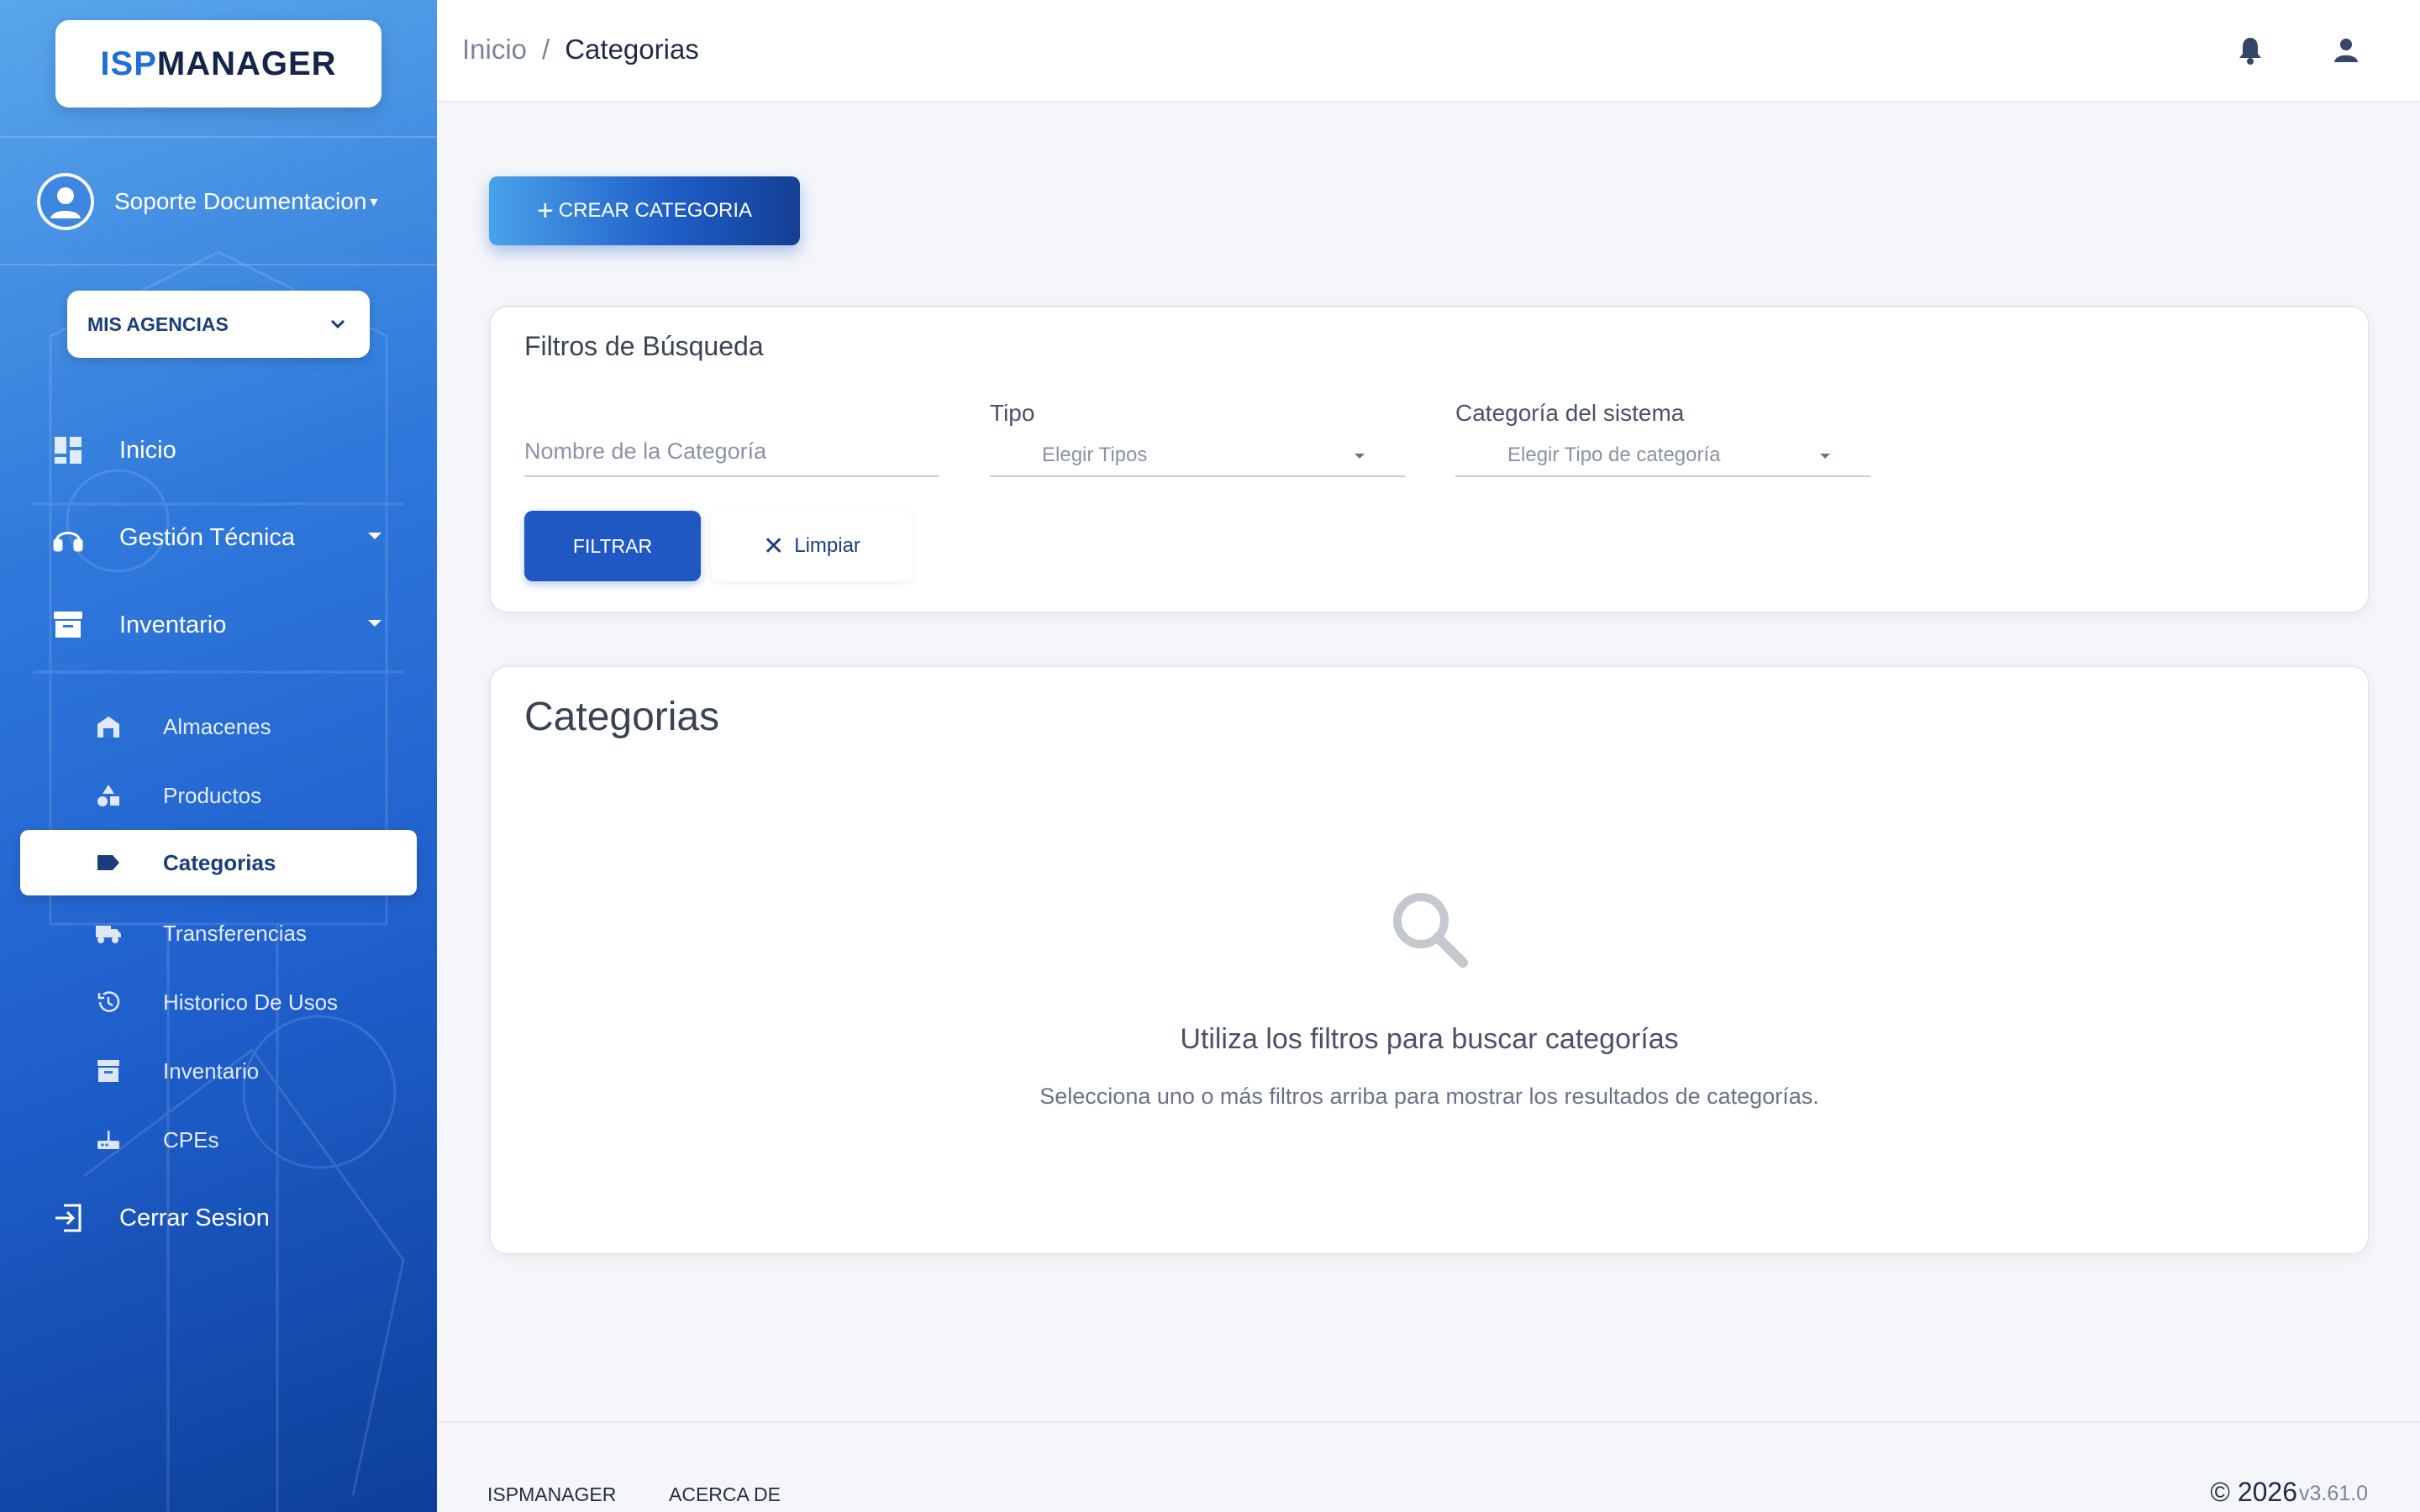  I want to click on system-category-label: Categoría del sistema, so click(1570, 413).